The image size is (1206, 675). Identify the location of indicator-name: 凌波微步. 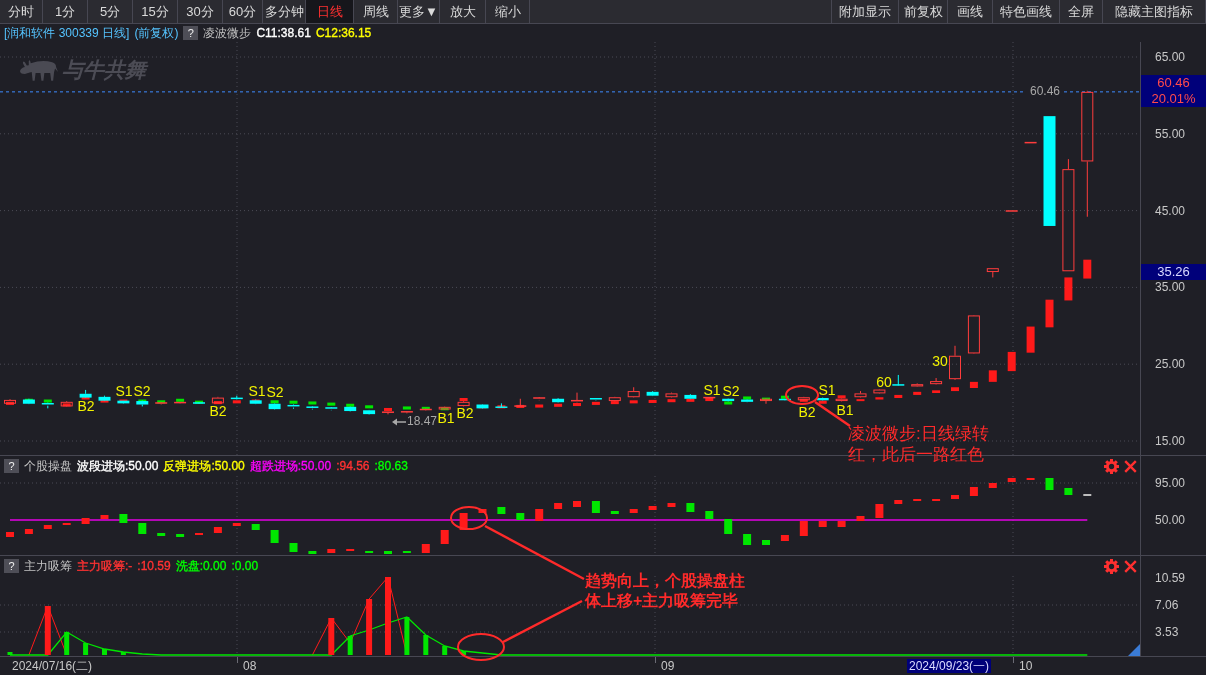
(227, 33).